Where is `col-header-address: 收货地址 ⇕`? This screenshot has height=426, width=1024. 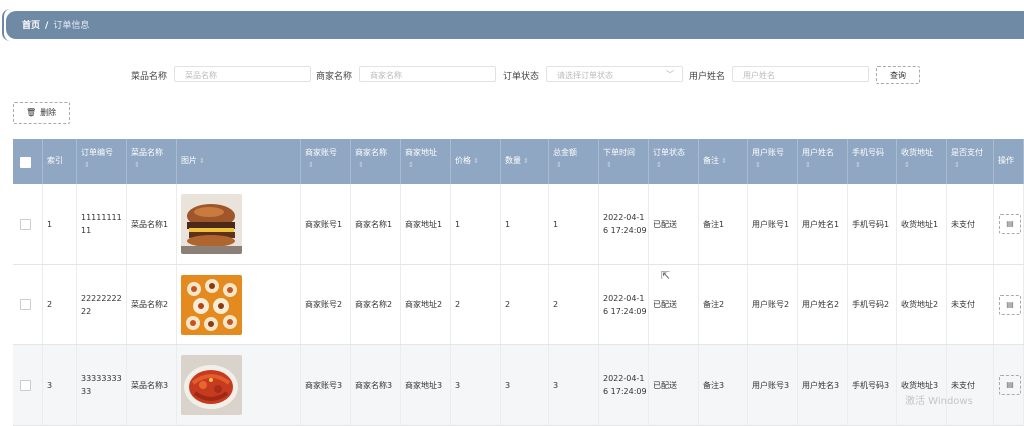
col-header-address: 收货地址 ⇕ is located at coordinates (922, 161).